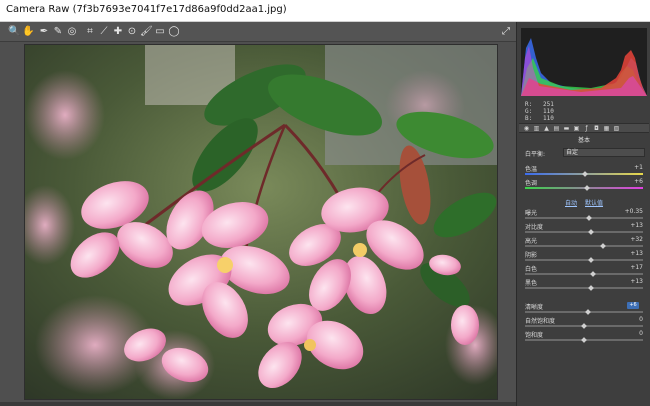 The image size is (650, 406). I want to click on hand-tool-icon: ✋, so click(28, 32).